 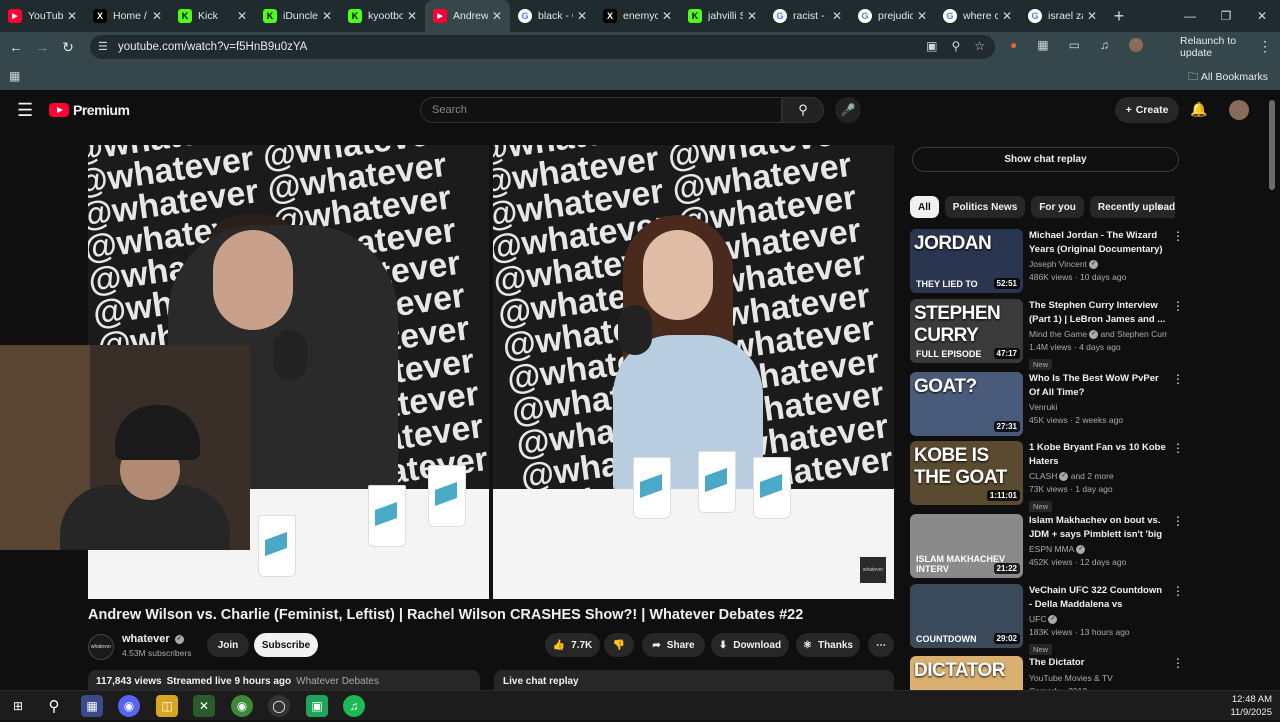 I want to click on terminal-icon: ✕, so click(x=204, y=706).